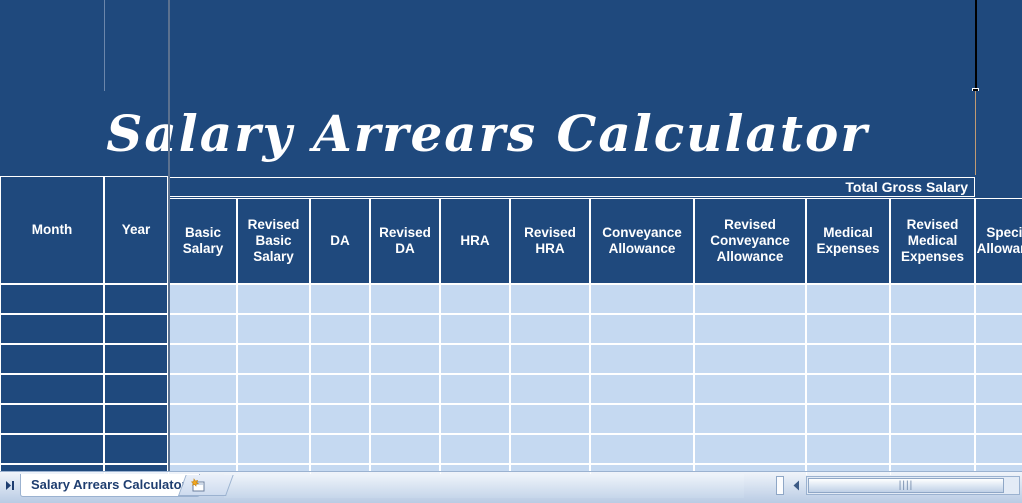 This screenshot has height=503, width=1022. I want to click on scrollbar-track: ||||, so click(913, 485).